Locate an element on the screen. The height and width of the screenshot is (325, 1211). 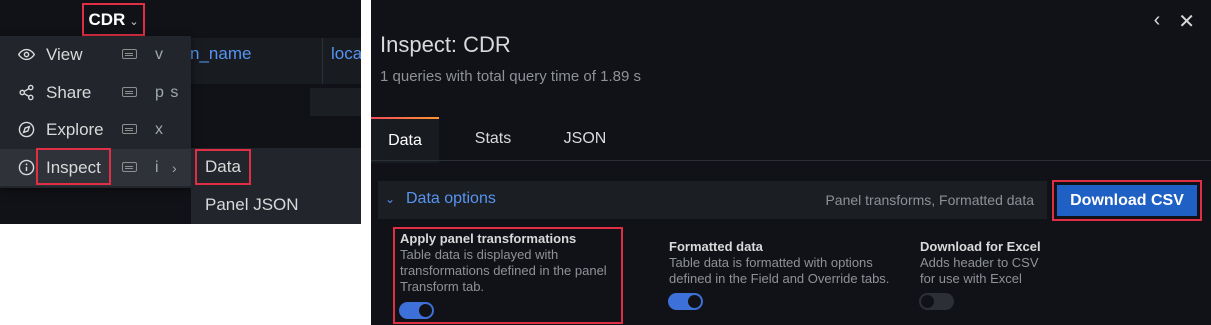
option-description-line: Table data is formatted with options is located at coordinates (771, 262).